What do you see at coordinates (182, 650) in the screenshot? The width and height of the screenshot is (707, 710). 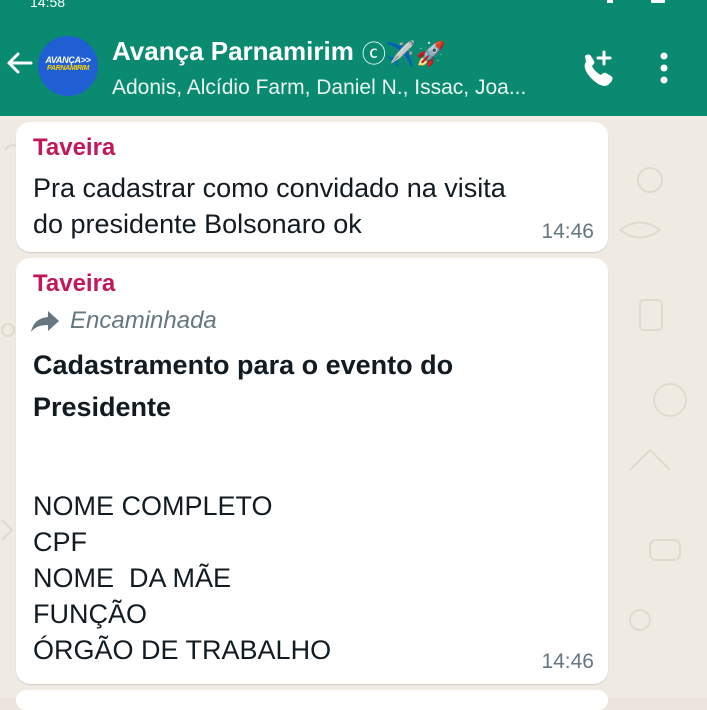 I see `list-item: ÓRGÃO DE TRABALHO` at bounding box center [182, 650].